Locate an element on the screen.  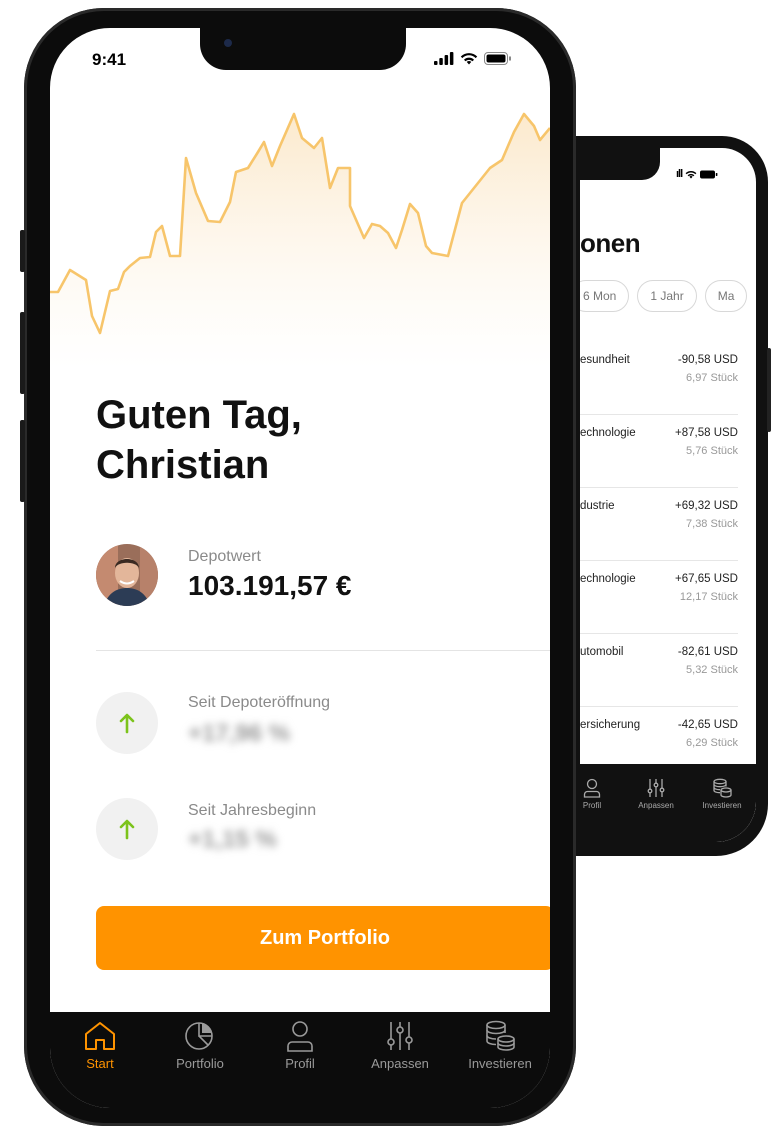
divider is located at coordinates (323, 650).